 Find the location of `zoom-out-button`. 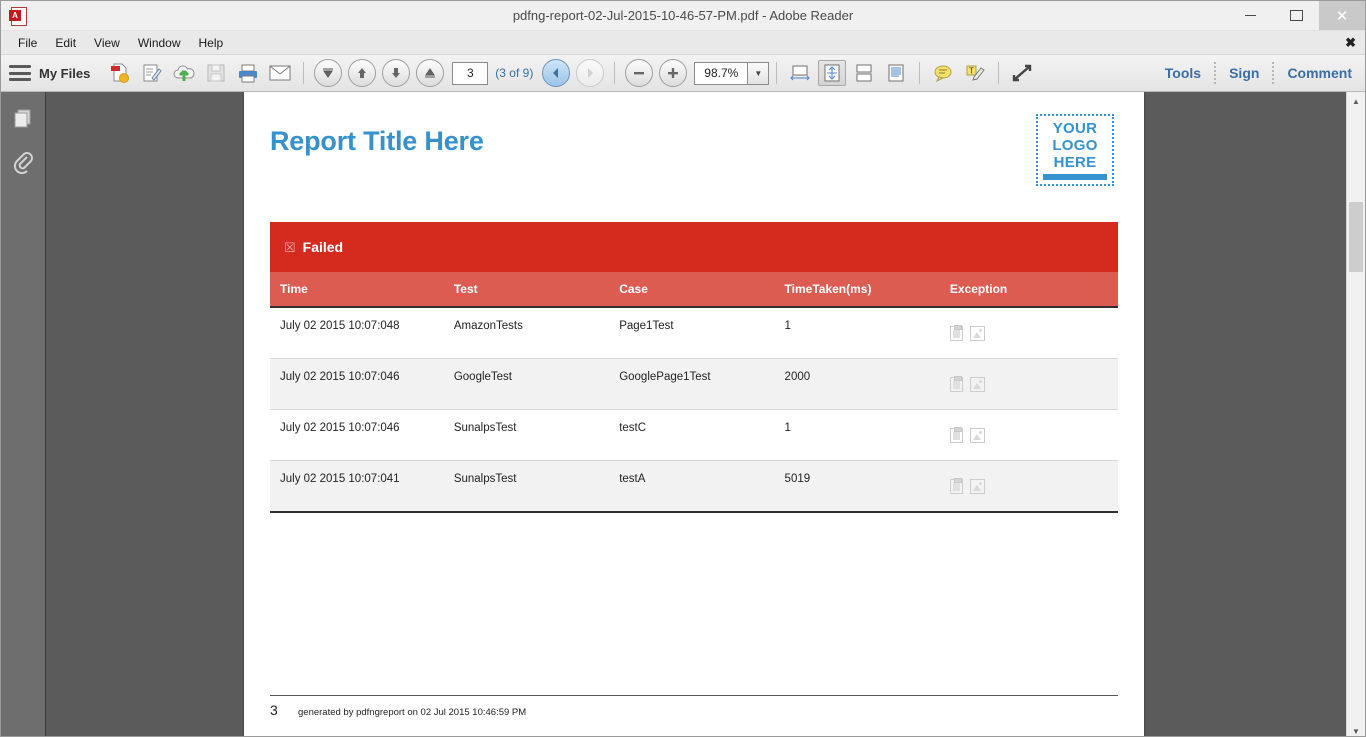

zoom-out-button is located at coordinates (639, 73).